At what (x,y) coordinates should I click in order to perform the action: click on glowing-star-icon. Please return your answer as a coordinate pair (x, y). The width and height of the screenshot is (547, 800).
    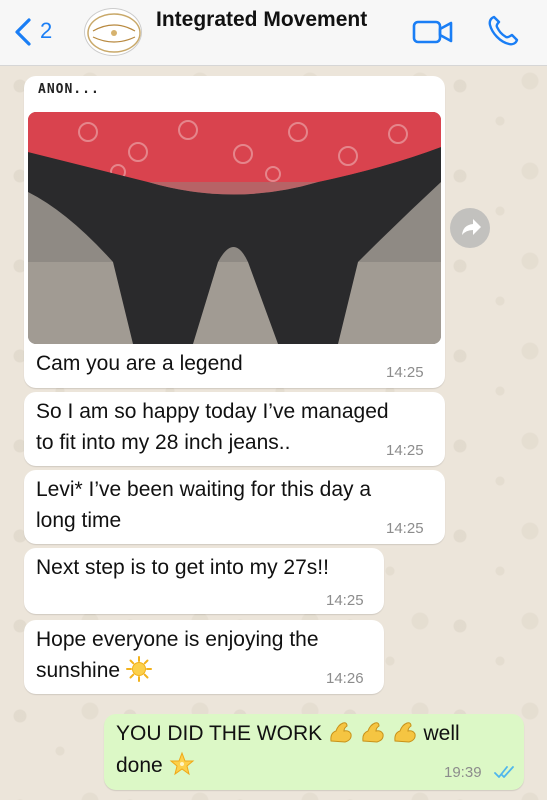
    Looking at the image, I should click on (181, 763).